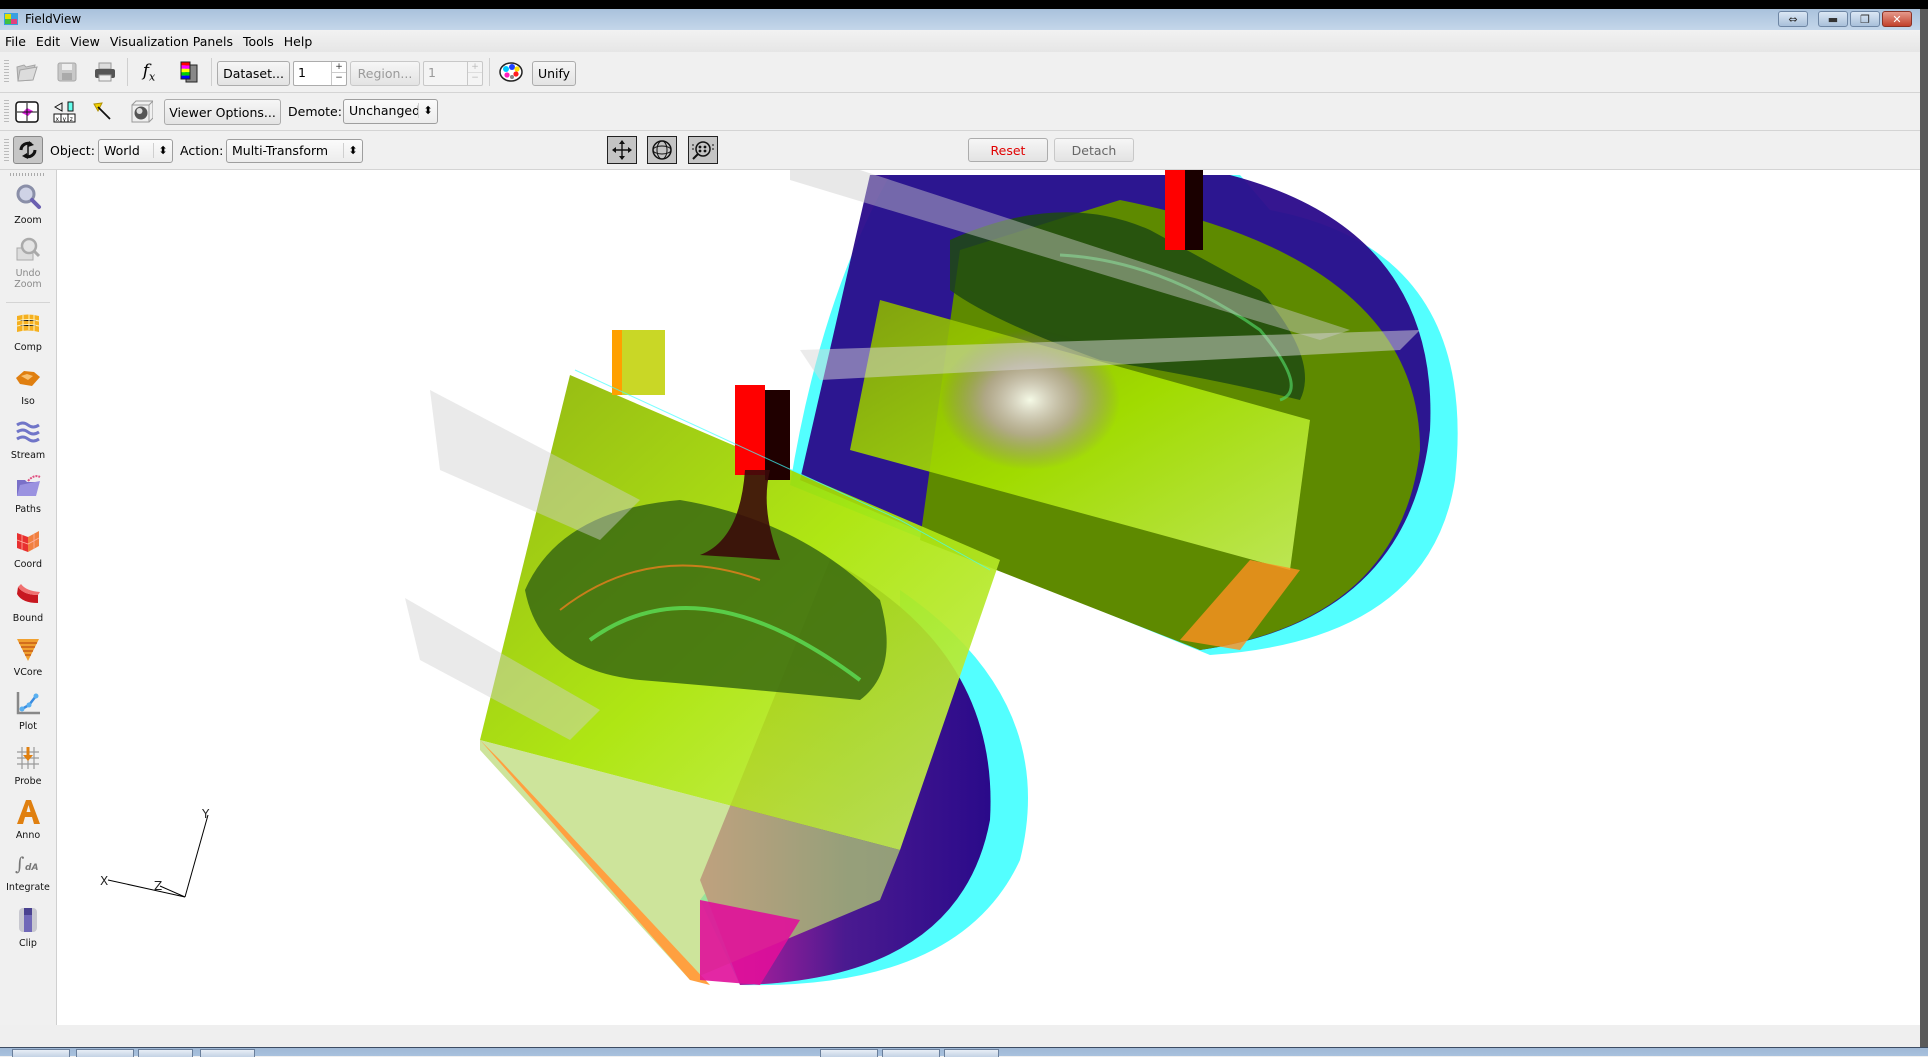  What do you see at coordinates (960, 72) in the screenshot?
I see `toolbar-file: fx Dataset... 1 + − Region... 1 + − Unify` at bounding box center [960, 72].